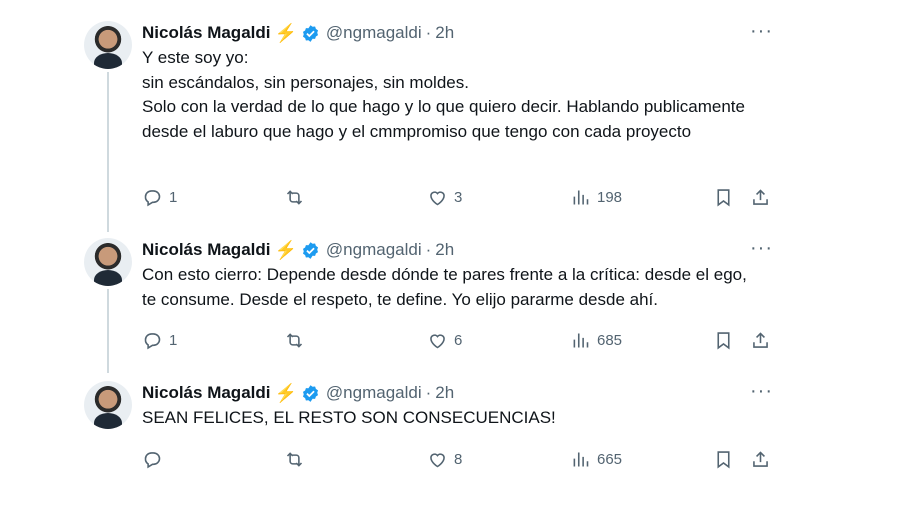 The image size is (900, 505). I want to click on views-button: 665, so click(596, 459).